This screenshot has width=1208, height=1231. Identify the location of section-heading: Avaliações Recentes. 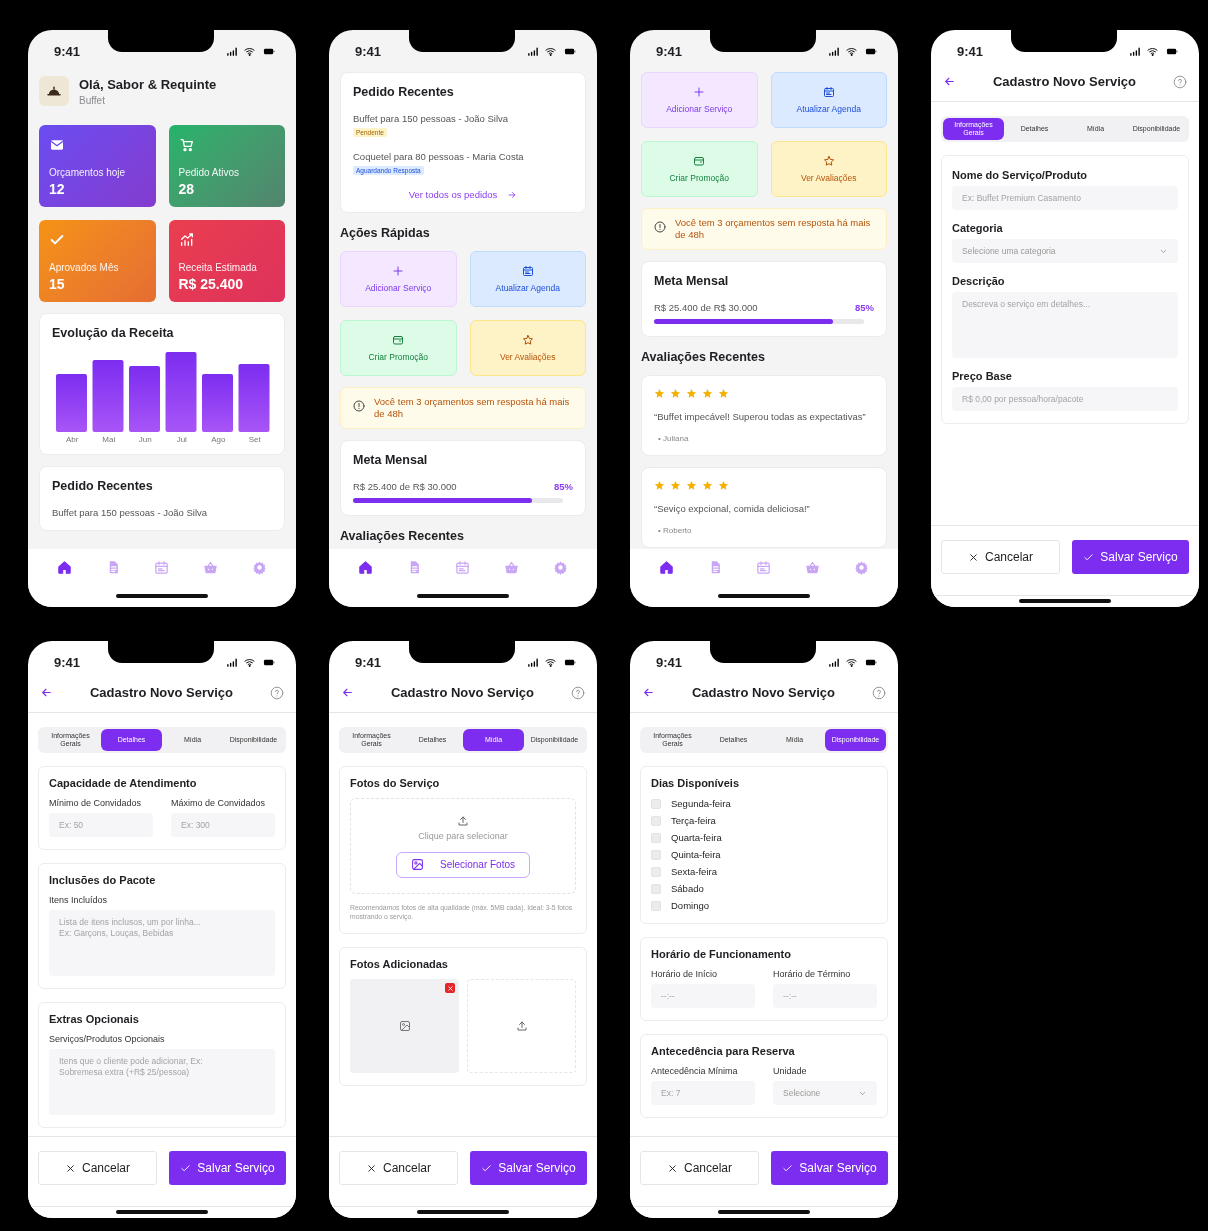
(703, 357).